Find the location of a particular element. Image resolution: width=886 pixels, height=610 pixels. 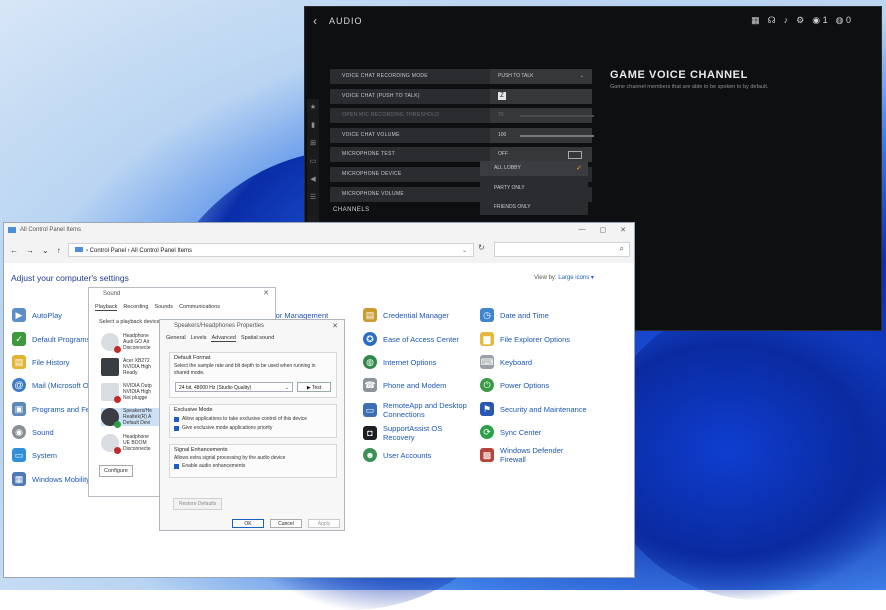

playback-device: Headphone Audi GO Air Disconnecte is located at coordinates (131, 343).